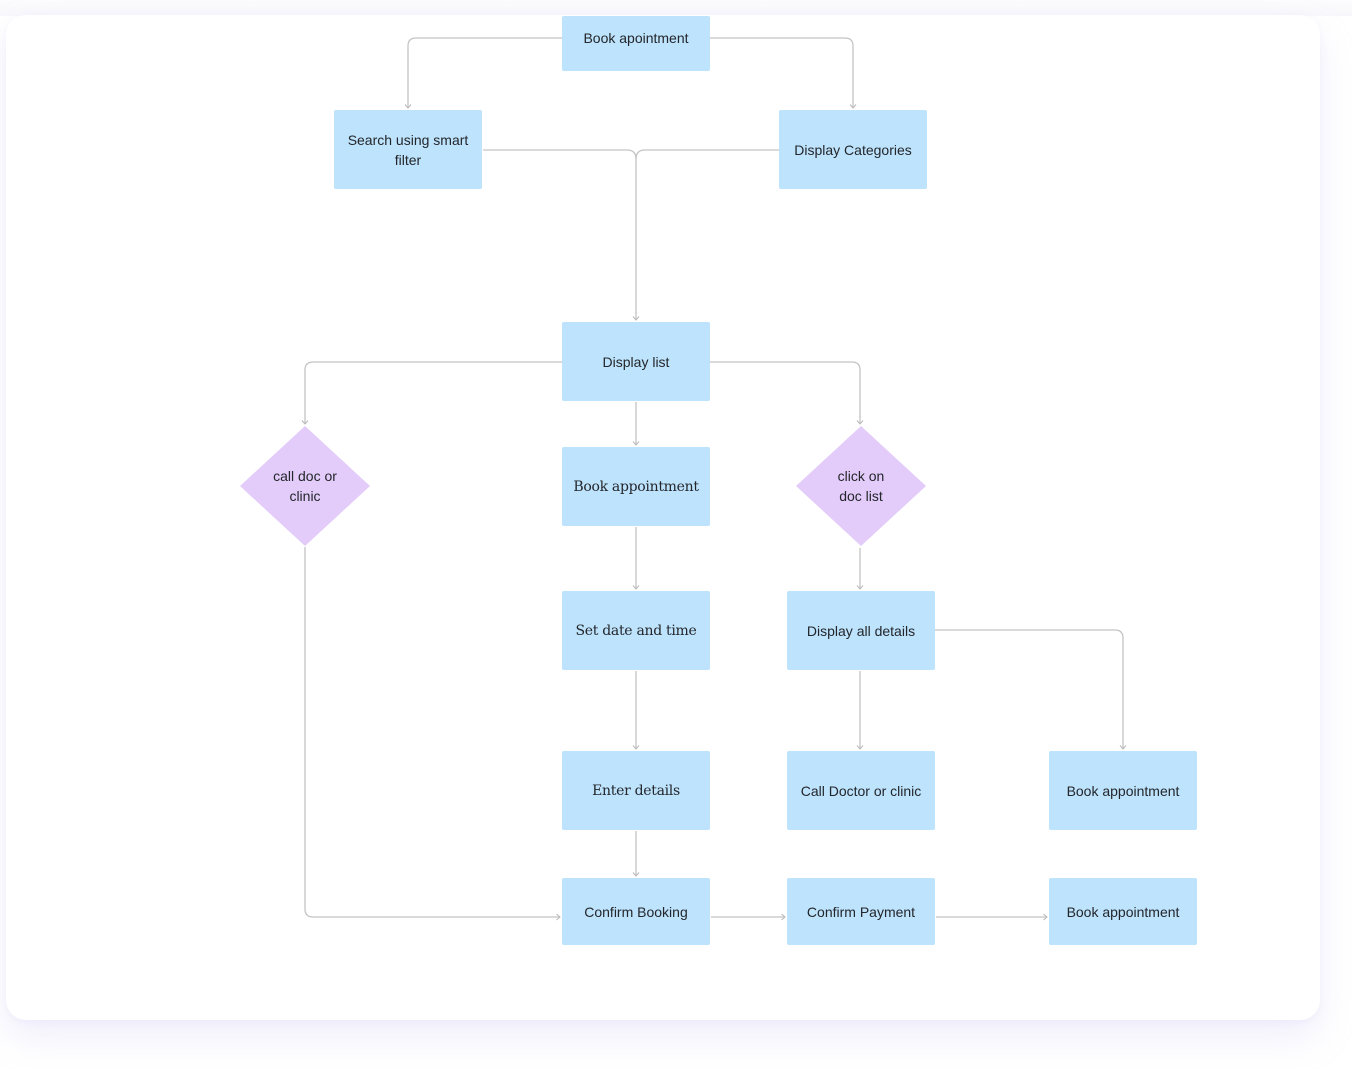 The image size is (1352, 1069). Describe the element at coordinates (636, 630) in the screenshot. I see `node-set-date-time: Set date and time` at that location.